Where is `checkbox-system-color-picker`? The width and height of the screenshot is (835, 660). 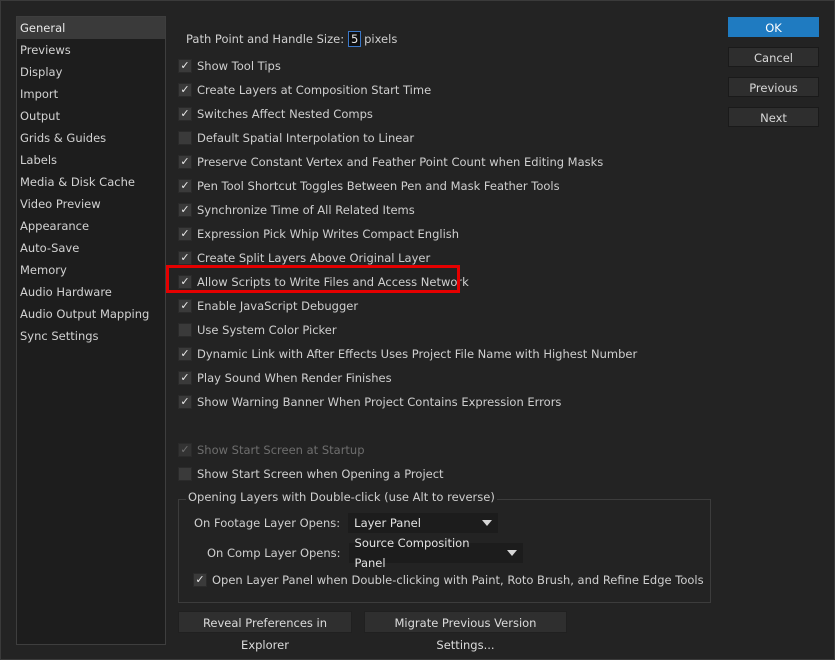
checkbox-system-color-picker is located at coordinates (185, 330).